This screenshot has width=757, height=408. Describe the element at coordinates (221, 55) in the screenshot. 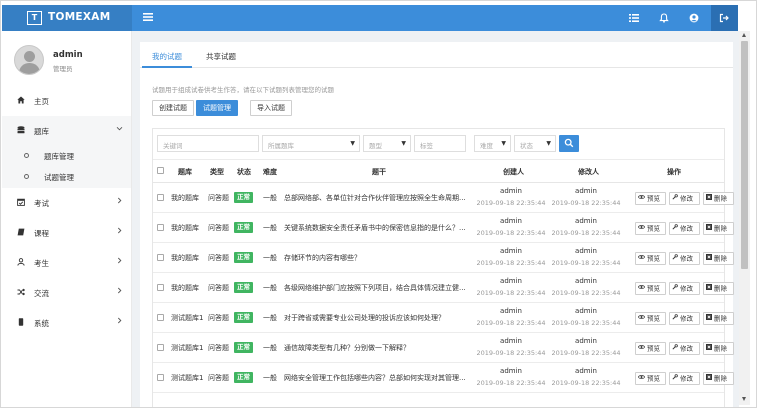

I see `tab-shared-questions: 共享试题` at that location.